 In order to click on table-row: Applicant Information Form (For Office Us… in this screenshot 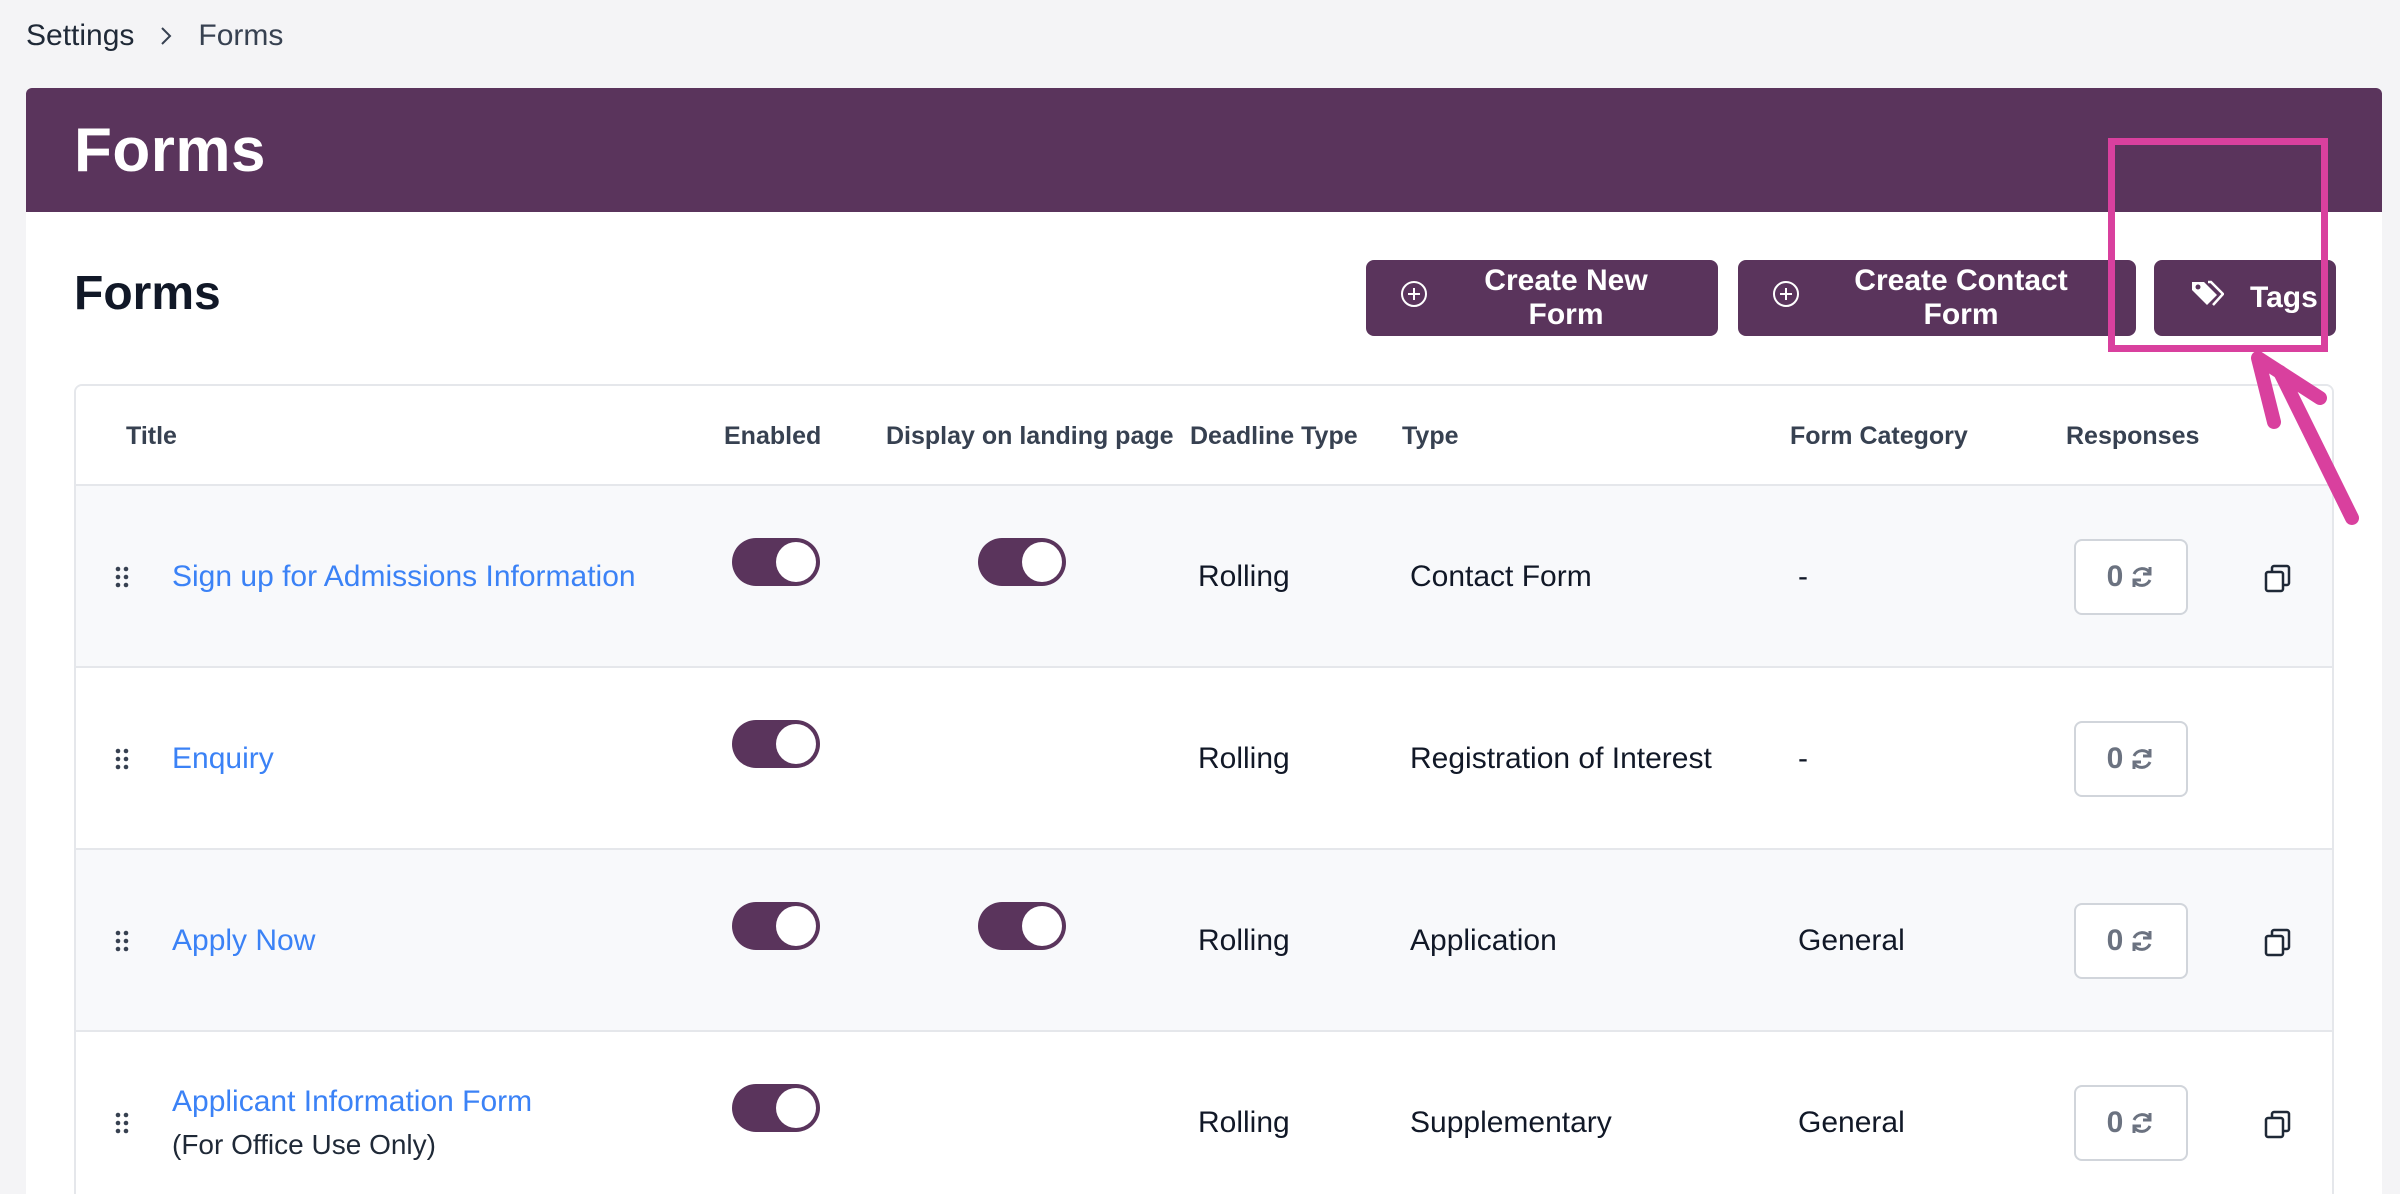, I will do `click(1204, 1113)`.